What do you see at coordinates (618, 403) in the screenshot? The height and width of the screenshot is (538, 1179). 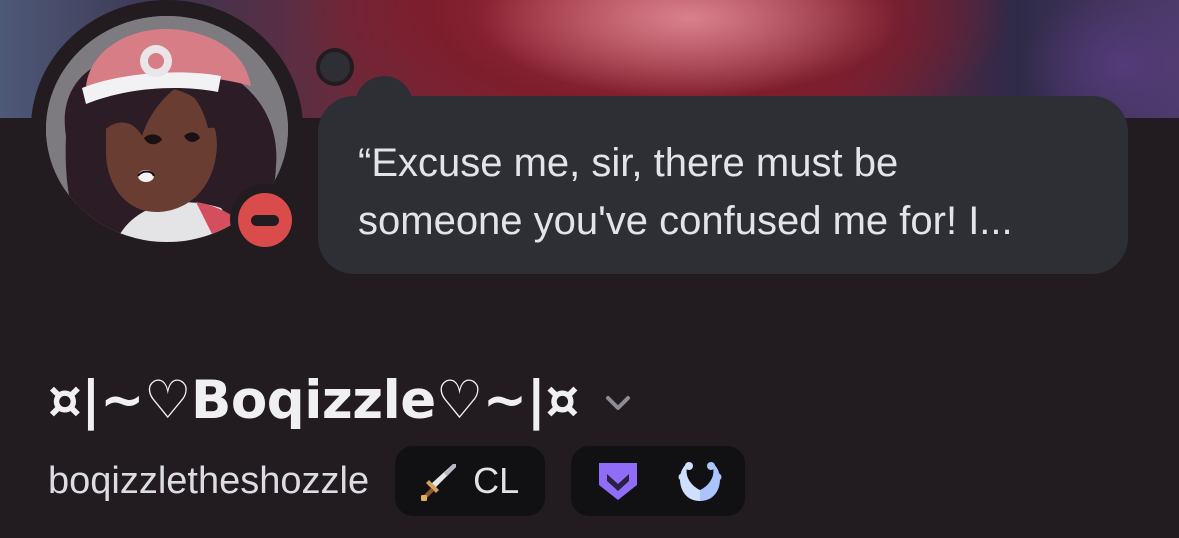 I see `chevron-down-icon` at bounding box center [618, 403].